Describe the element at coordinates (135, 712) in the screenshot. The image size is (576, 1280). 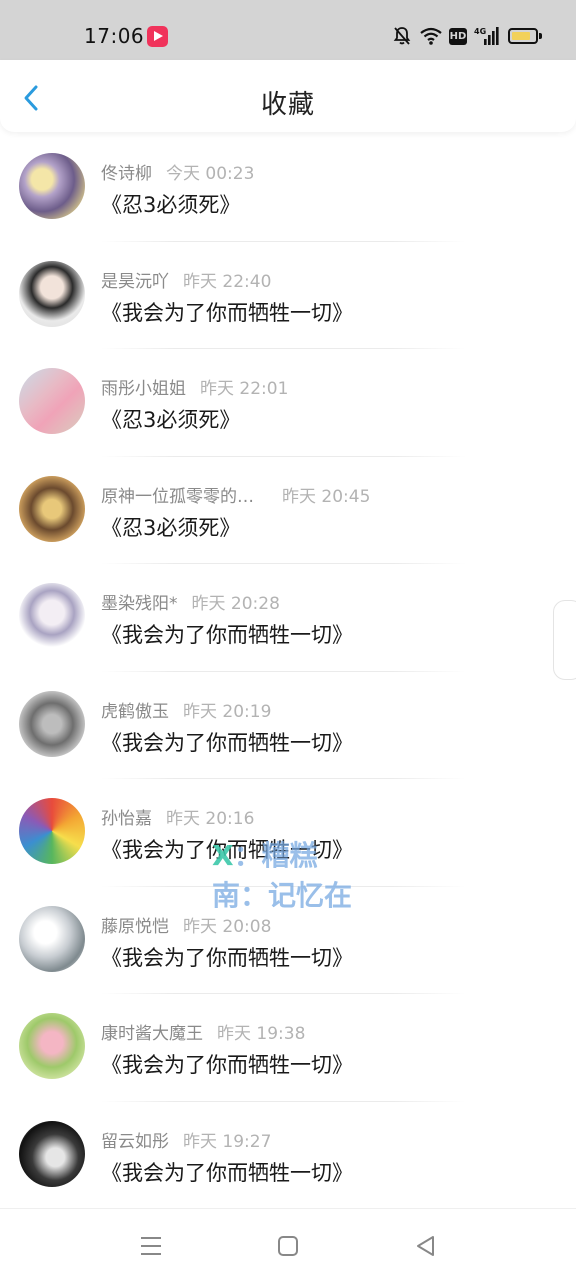
I see `username: 虎鹤傲玉` at that location.